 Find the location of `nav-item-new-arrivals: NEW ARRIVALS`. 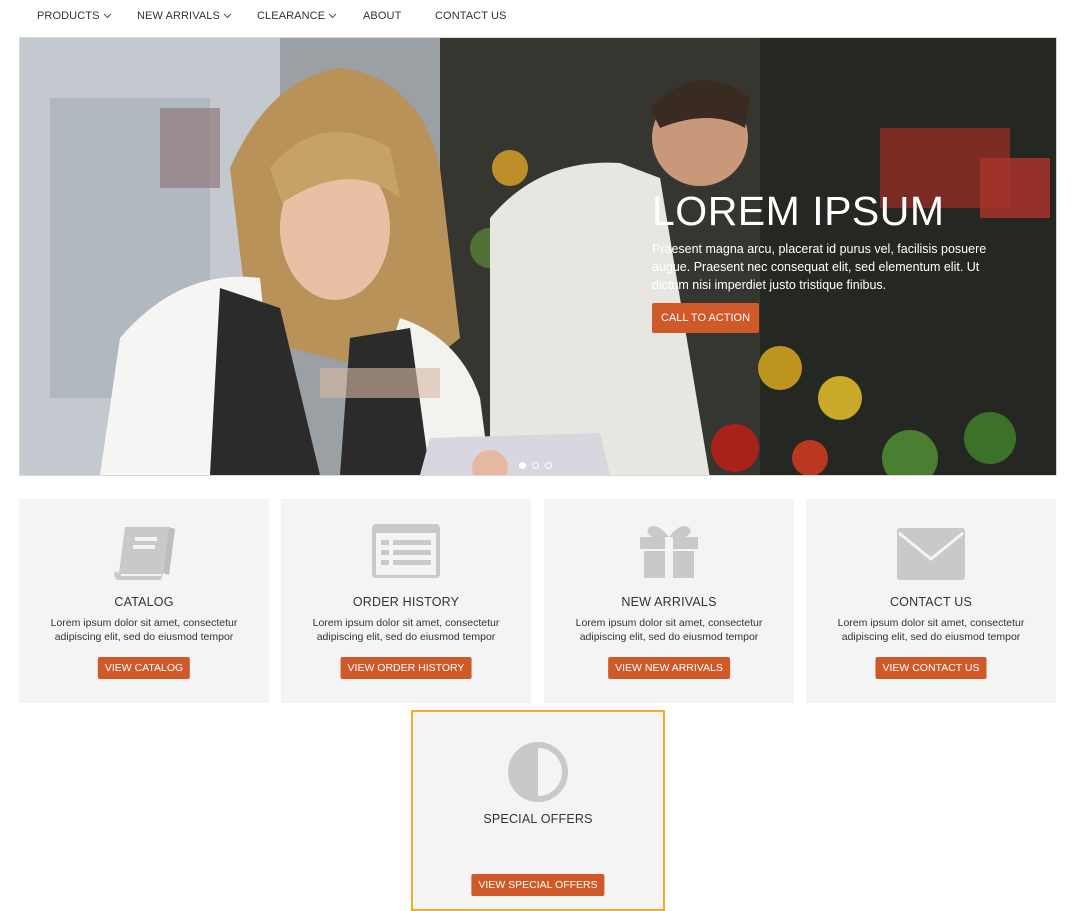

nav-item-new-arrivals: NEW ARRIVALS is located at coordinates (184, 16).